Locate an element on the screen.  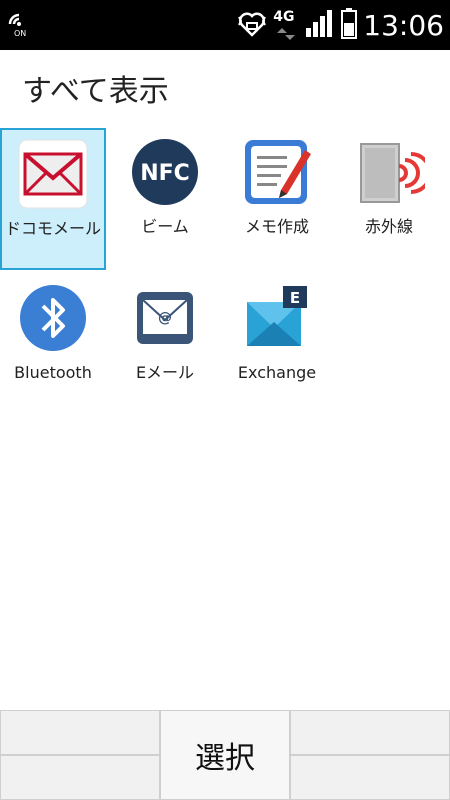
softkey-right-top is located at coordinates (370, 732).